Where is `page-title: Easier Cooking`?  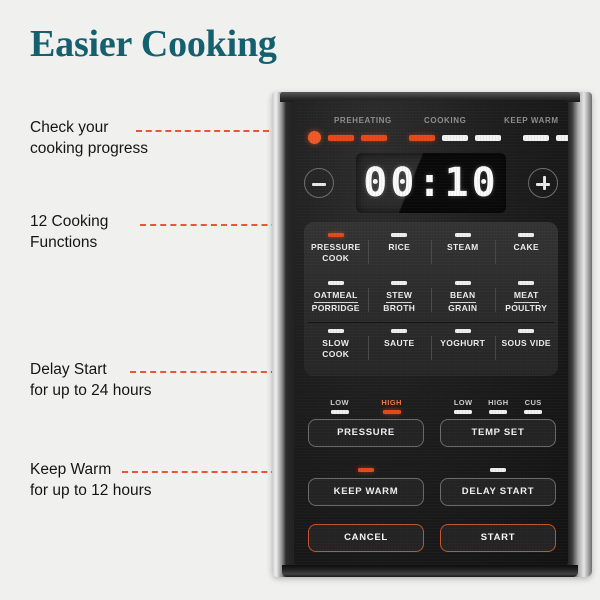 page-title: Easier Cooking is located at coordinates (153, 44).